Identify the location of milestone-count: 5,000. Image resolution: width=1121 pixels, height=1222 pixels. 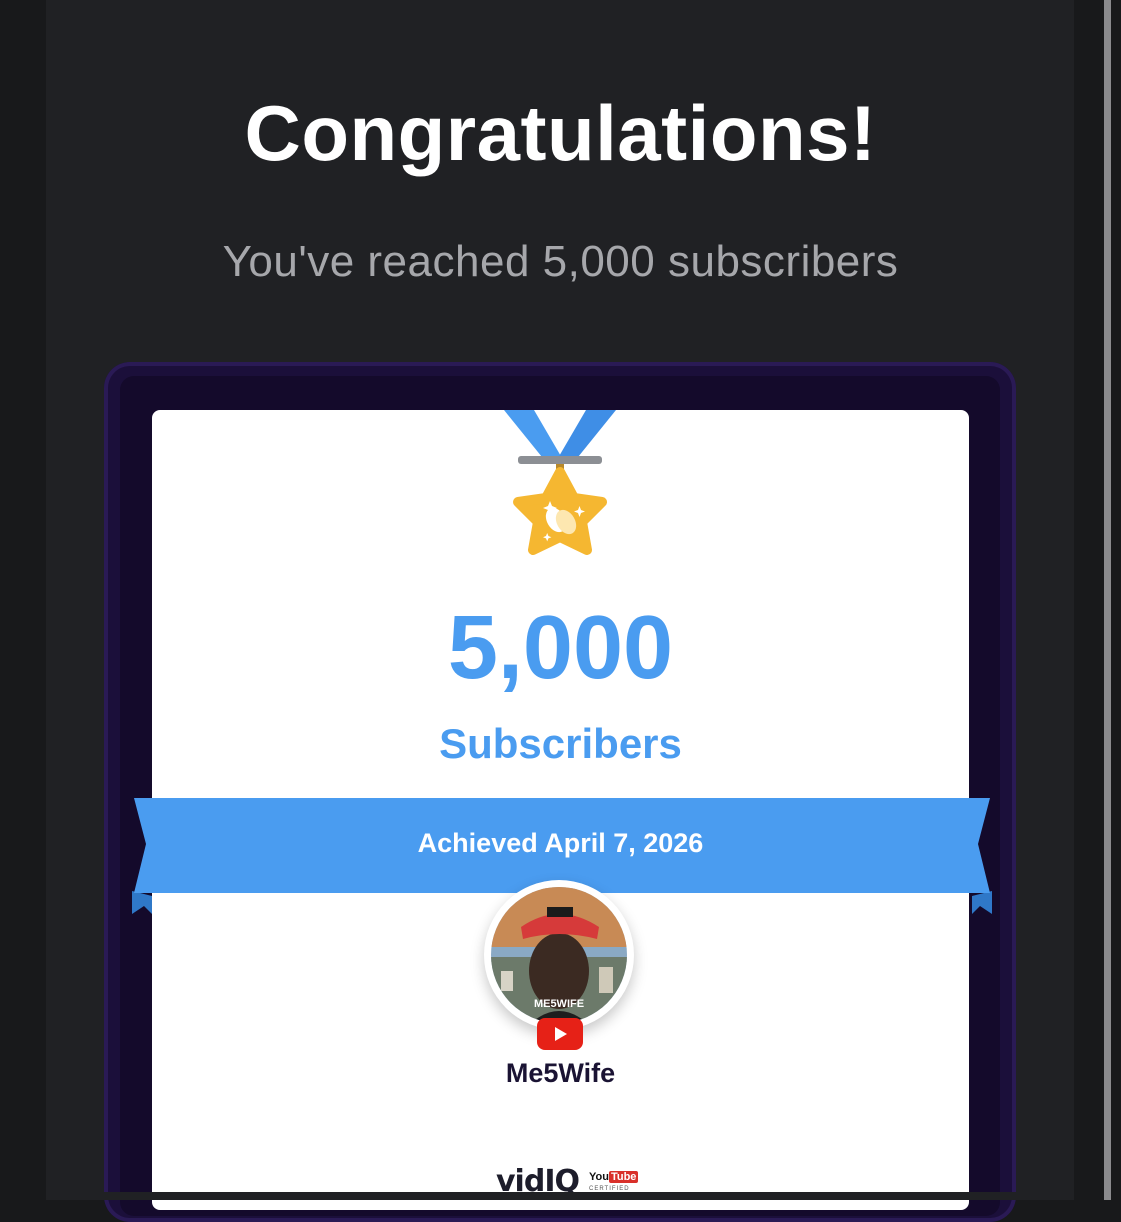
(560, 648).